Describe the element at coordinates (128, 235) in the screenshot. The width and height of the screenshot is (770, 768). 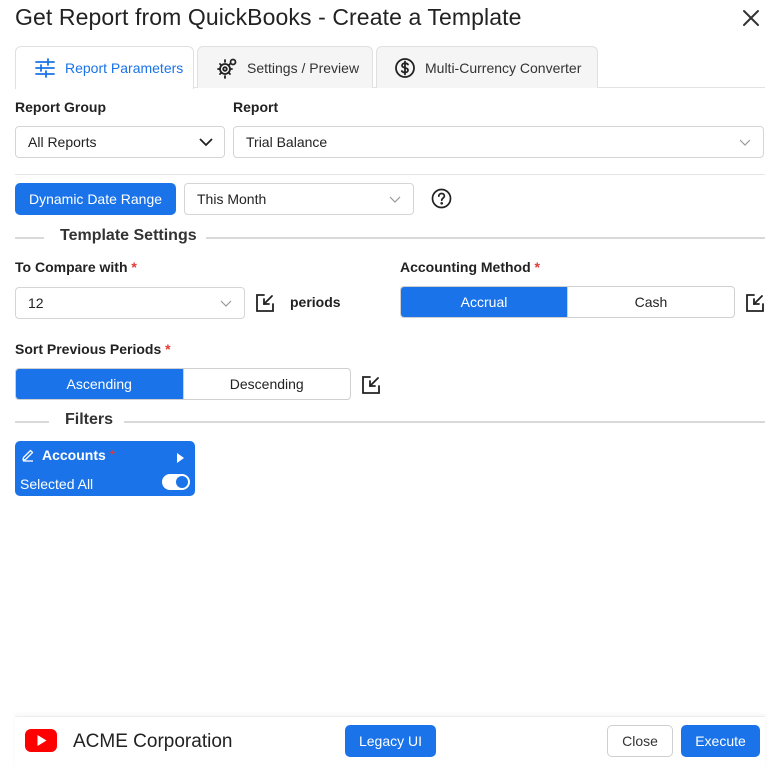
I see `section-title: Template Settings` at that location.